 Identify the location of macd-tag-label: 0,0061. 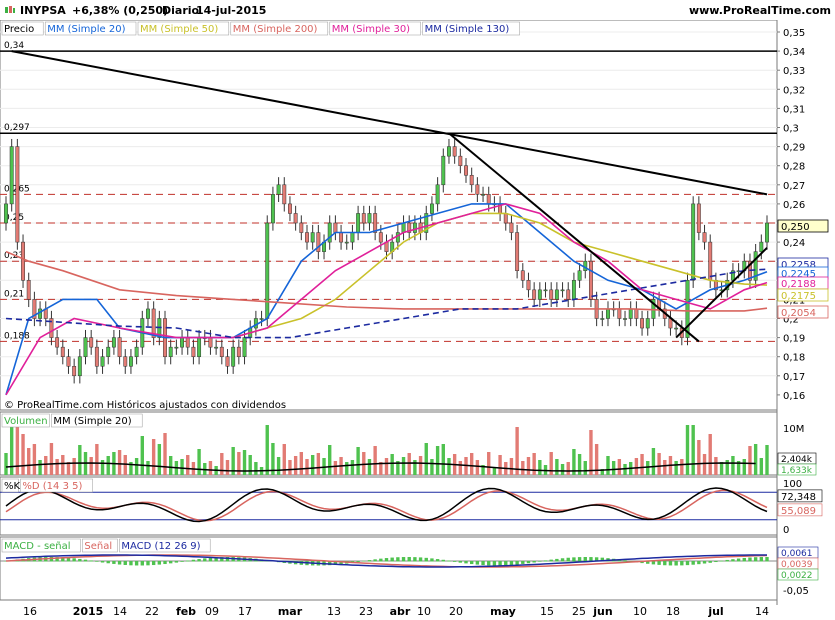
(797, 554).